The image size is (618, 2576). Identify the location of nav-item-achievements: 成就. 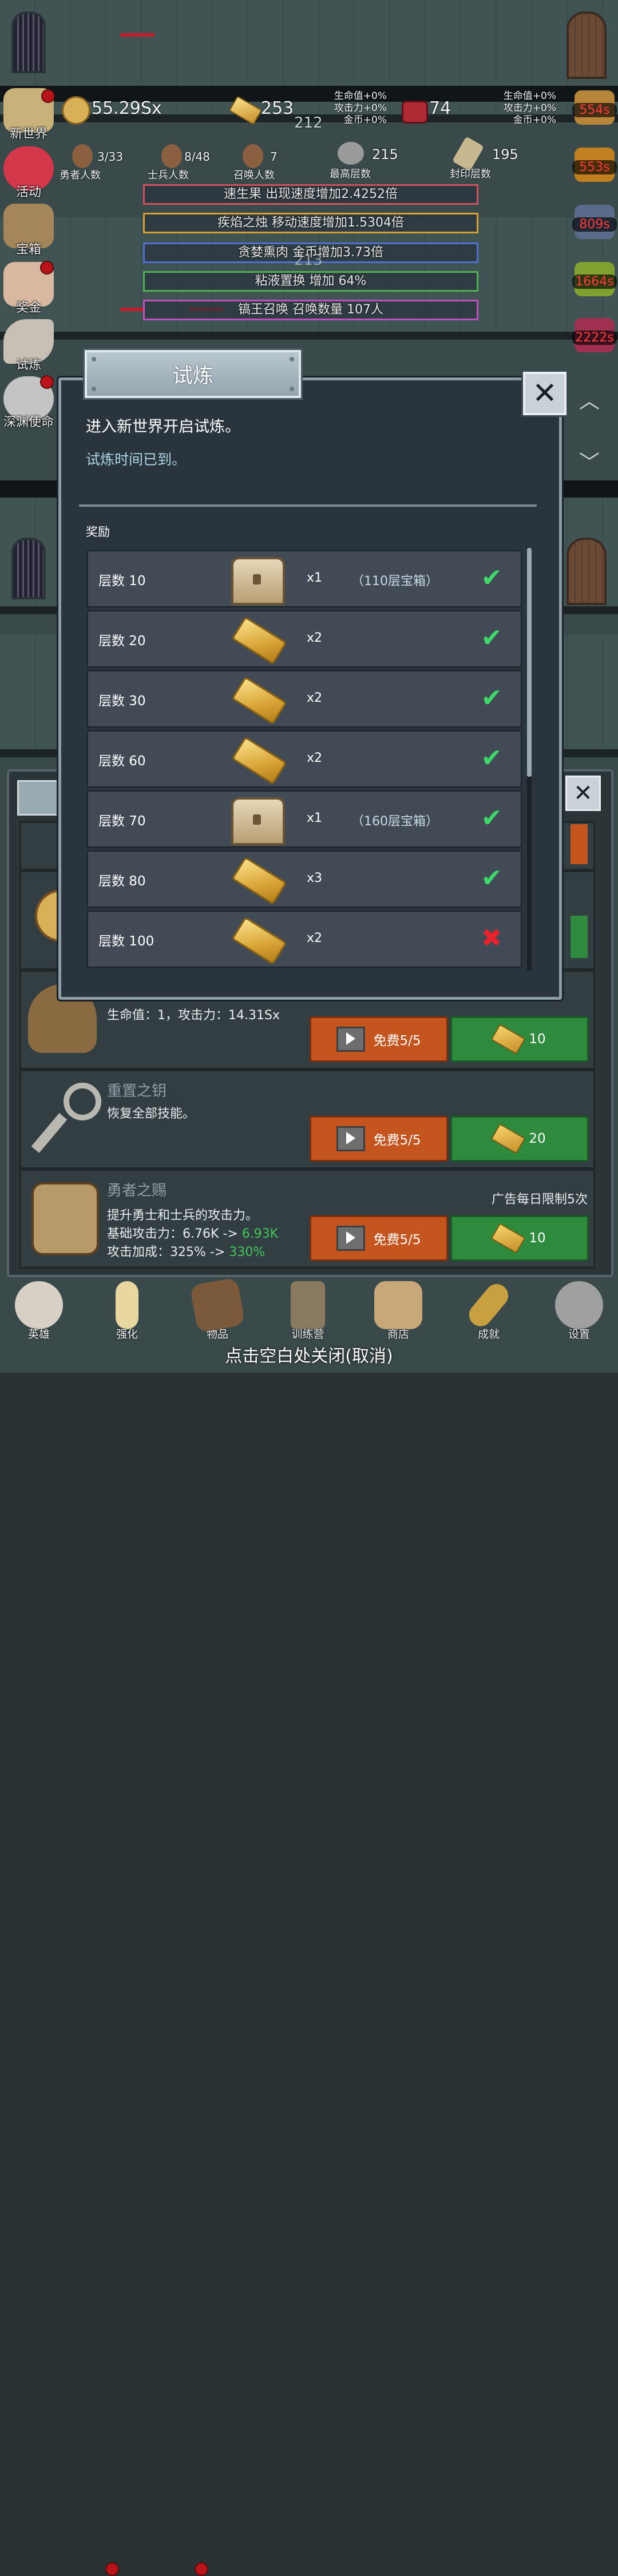
(488, 1310).